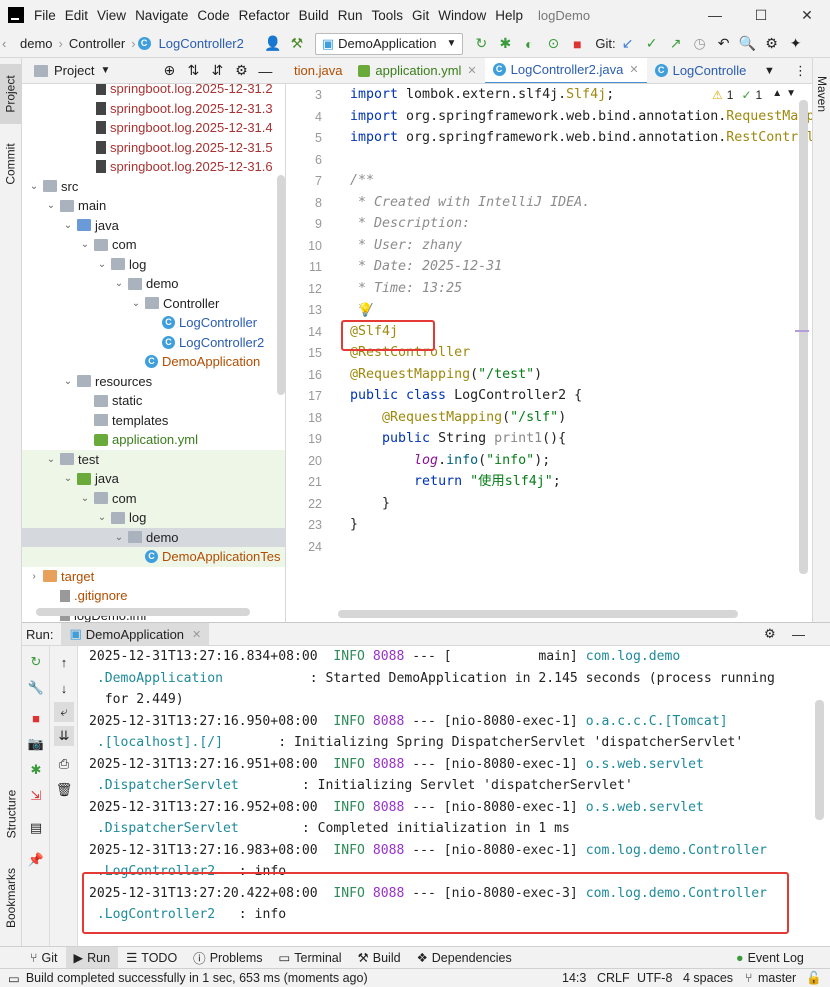  Describe the element at coordinates (153, 343) in the screenshot. I see `tree-item: C LogController2` at that location.